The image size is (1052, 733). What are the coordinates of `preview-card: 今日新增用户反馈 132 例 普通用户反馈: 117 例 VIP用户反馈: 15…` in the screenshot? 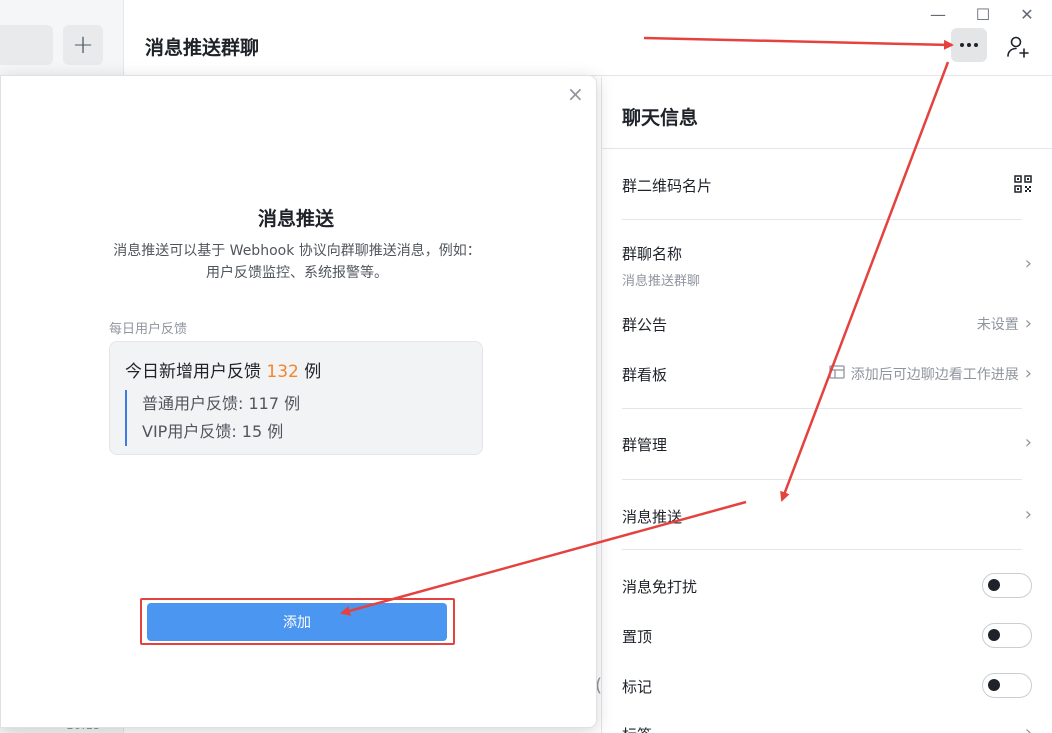 It's located at (296, 398).